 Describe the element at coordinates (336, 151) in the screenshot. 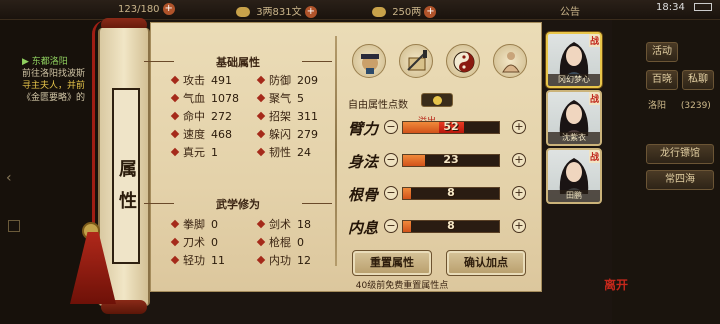

I see `panel-divider` at that location.